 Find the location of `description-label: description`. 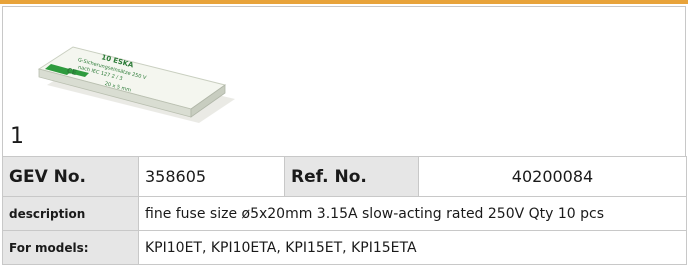

description-label: description is located at coordinates (70, 213).